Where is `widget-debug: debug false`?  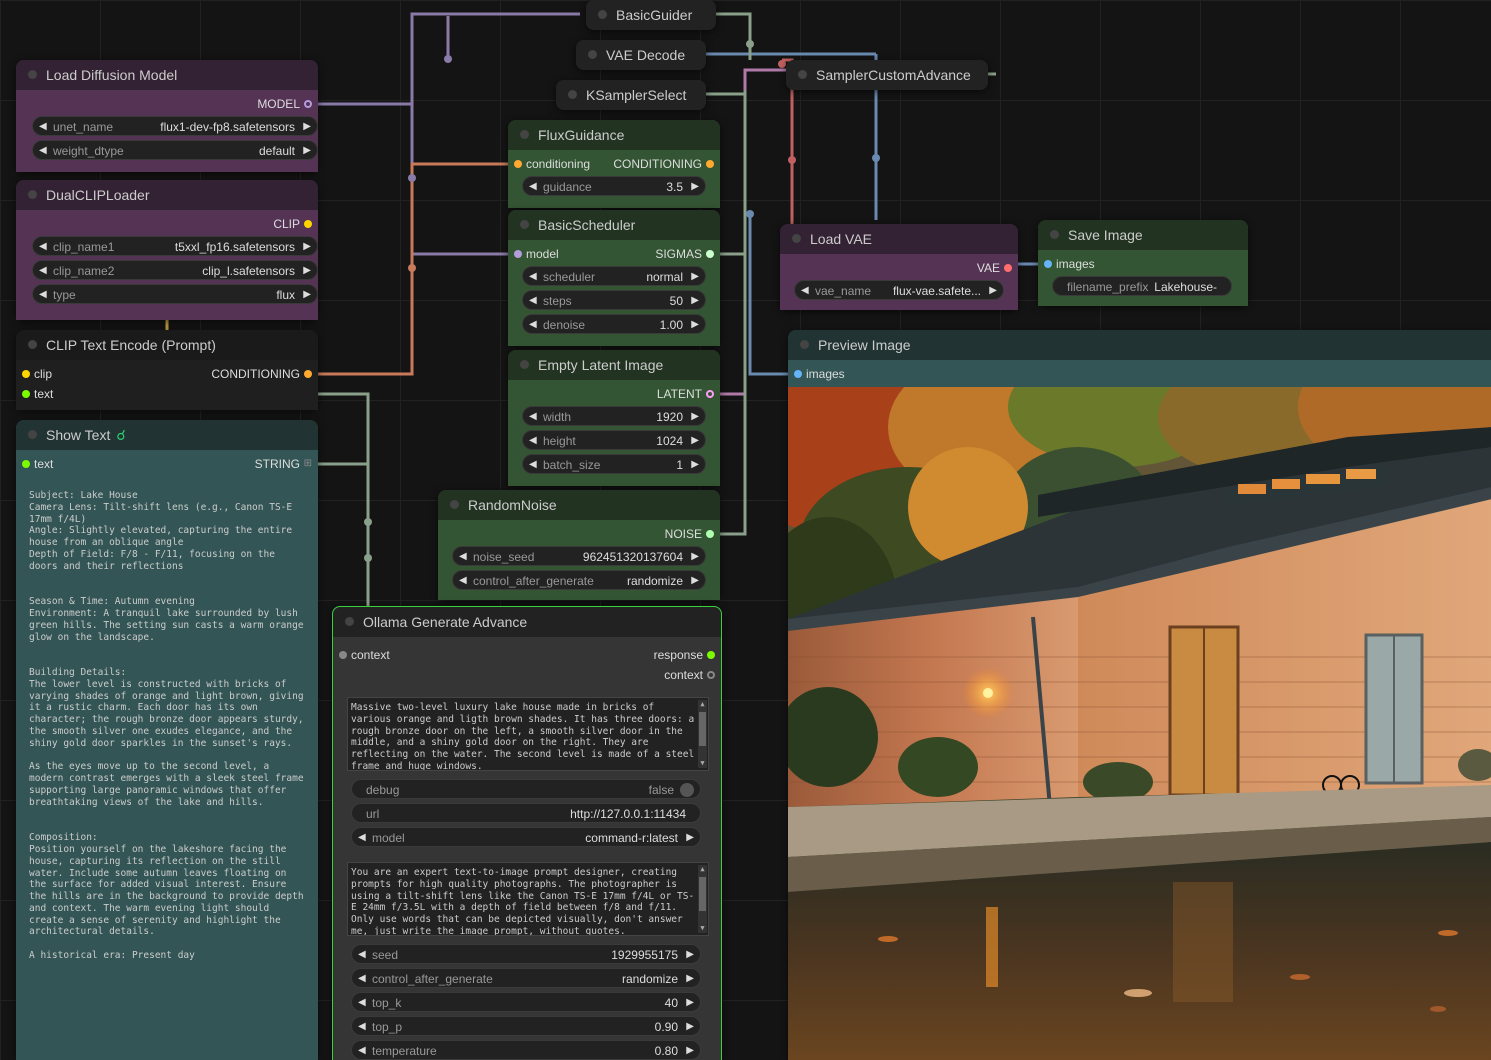
widget-debug: debug false is located at coordinates (526, 789).